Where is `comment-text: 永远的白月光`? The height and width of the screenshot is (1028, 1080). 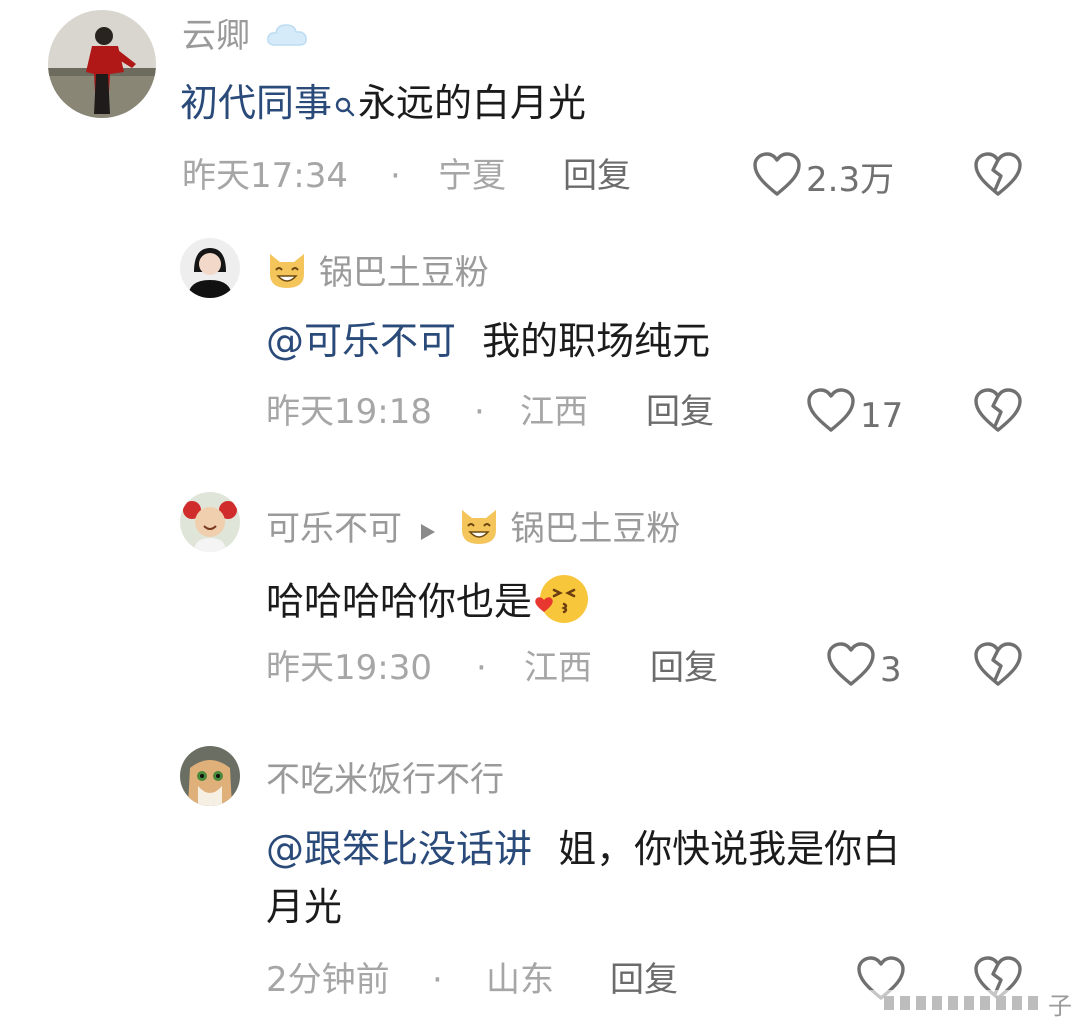 comment-text: 永远的白月光 is located at coordinates (472, 103).